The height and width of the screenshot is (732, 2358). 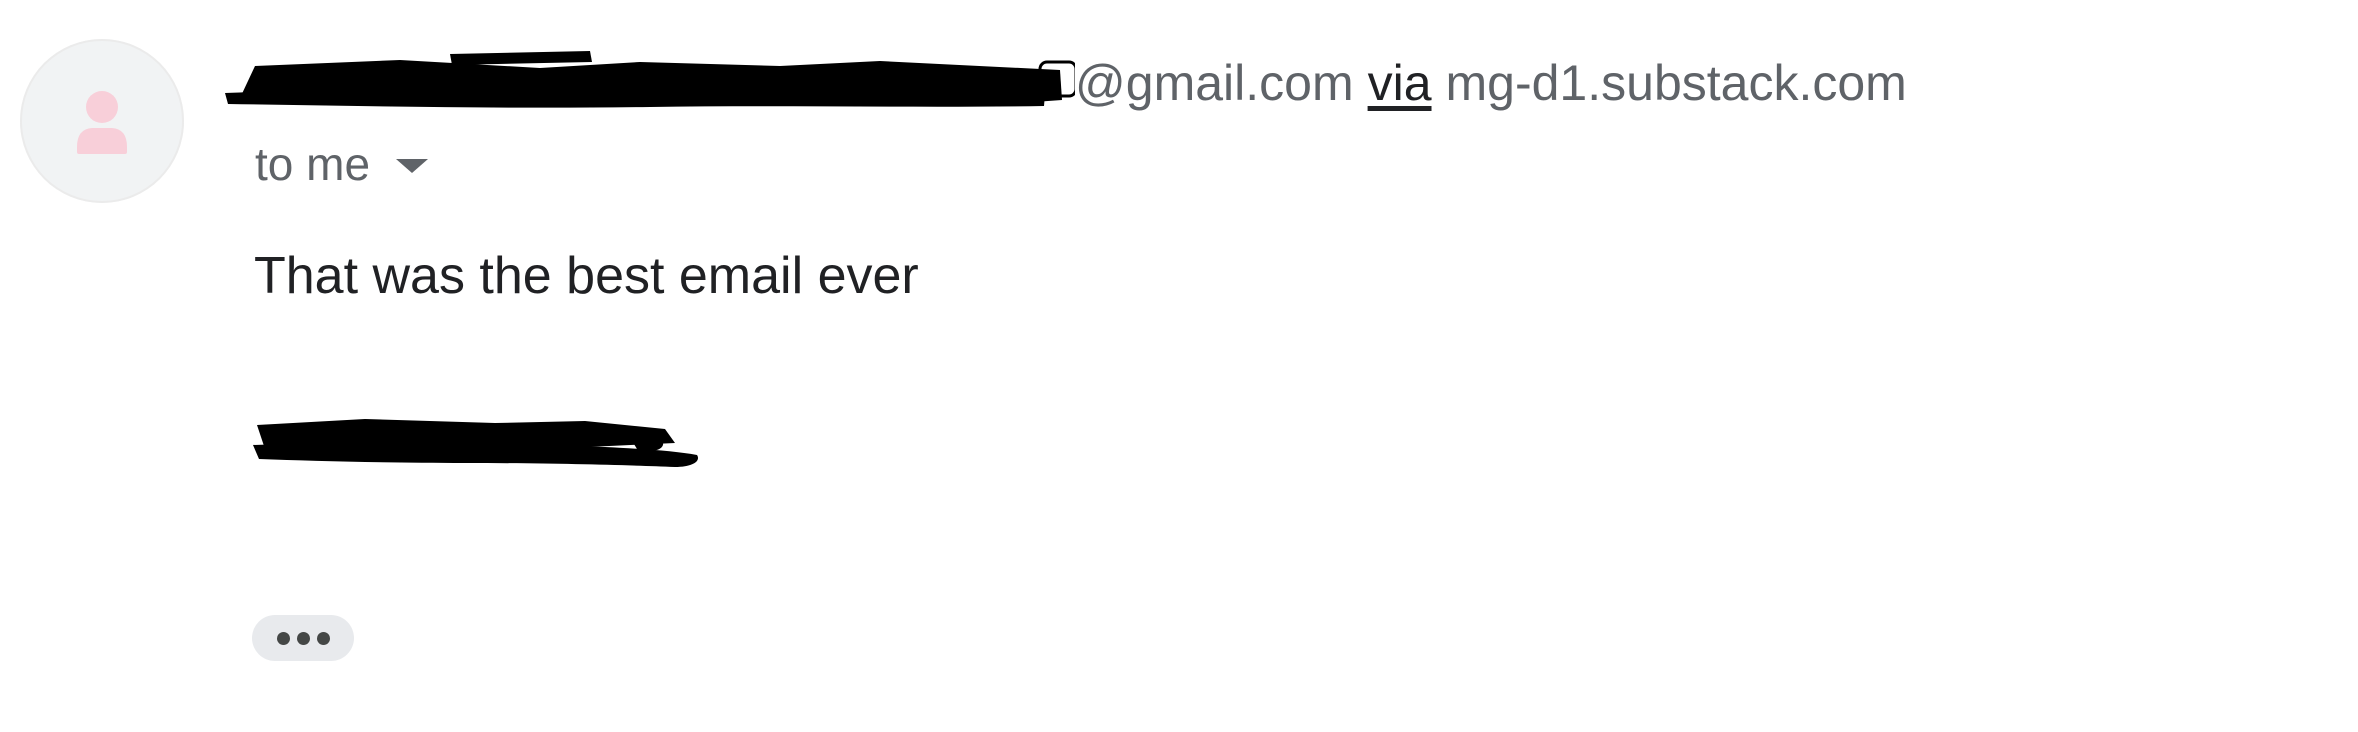 I want to click on person-icon, so click(x=102, y=122).